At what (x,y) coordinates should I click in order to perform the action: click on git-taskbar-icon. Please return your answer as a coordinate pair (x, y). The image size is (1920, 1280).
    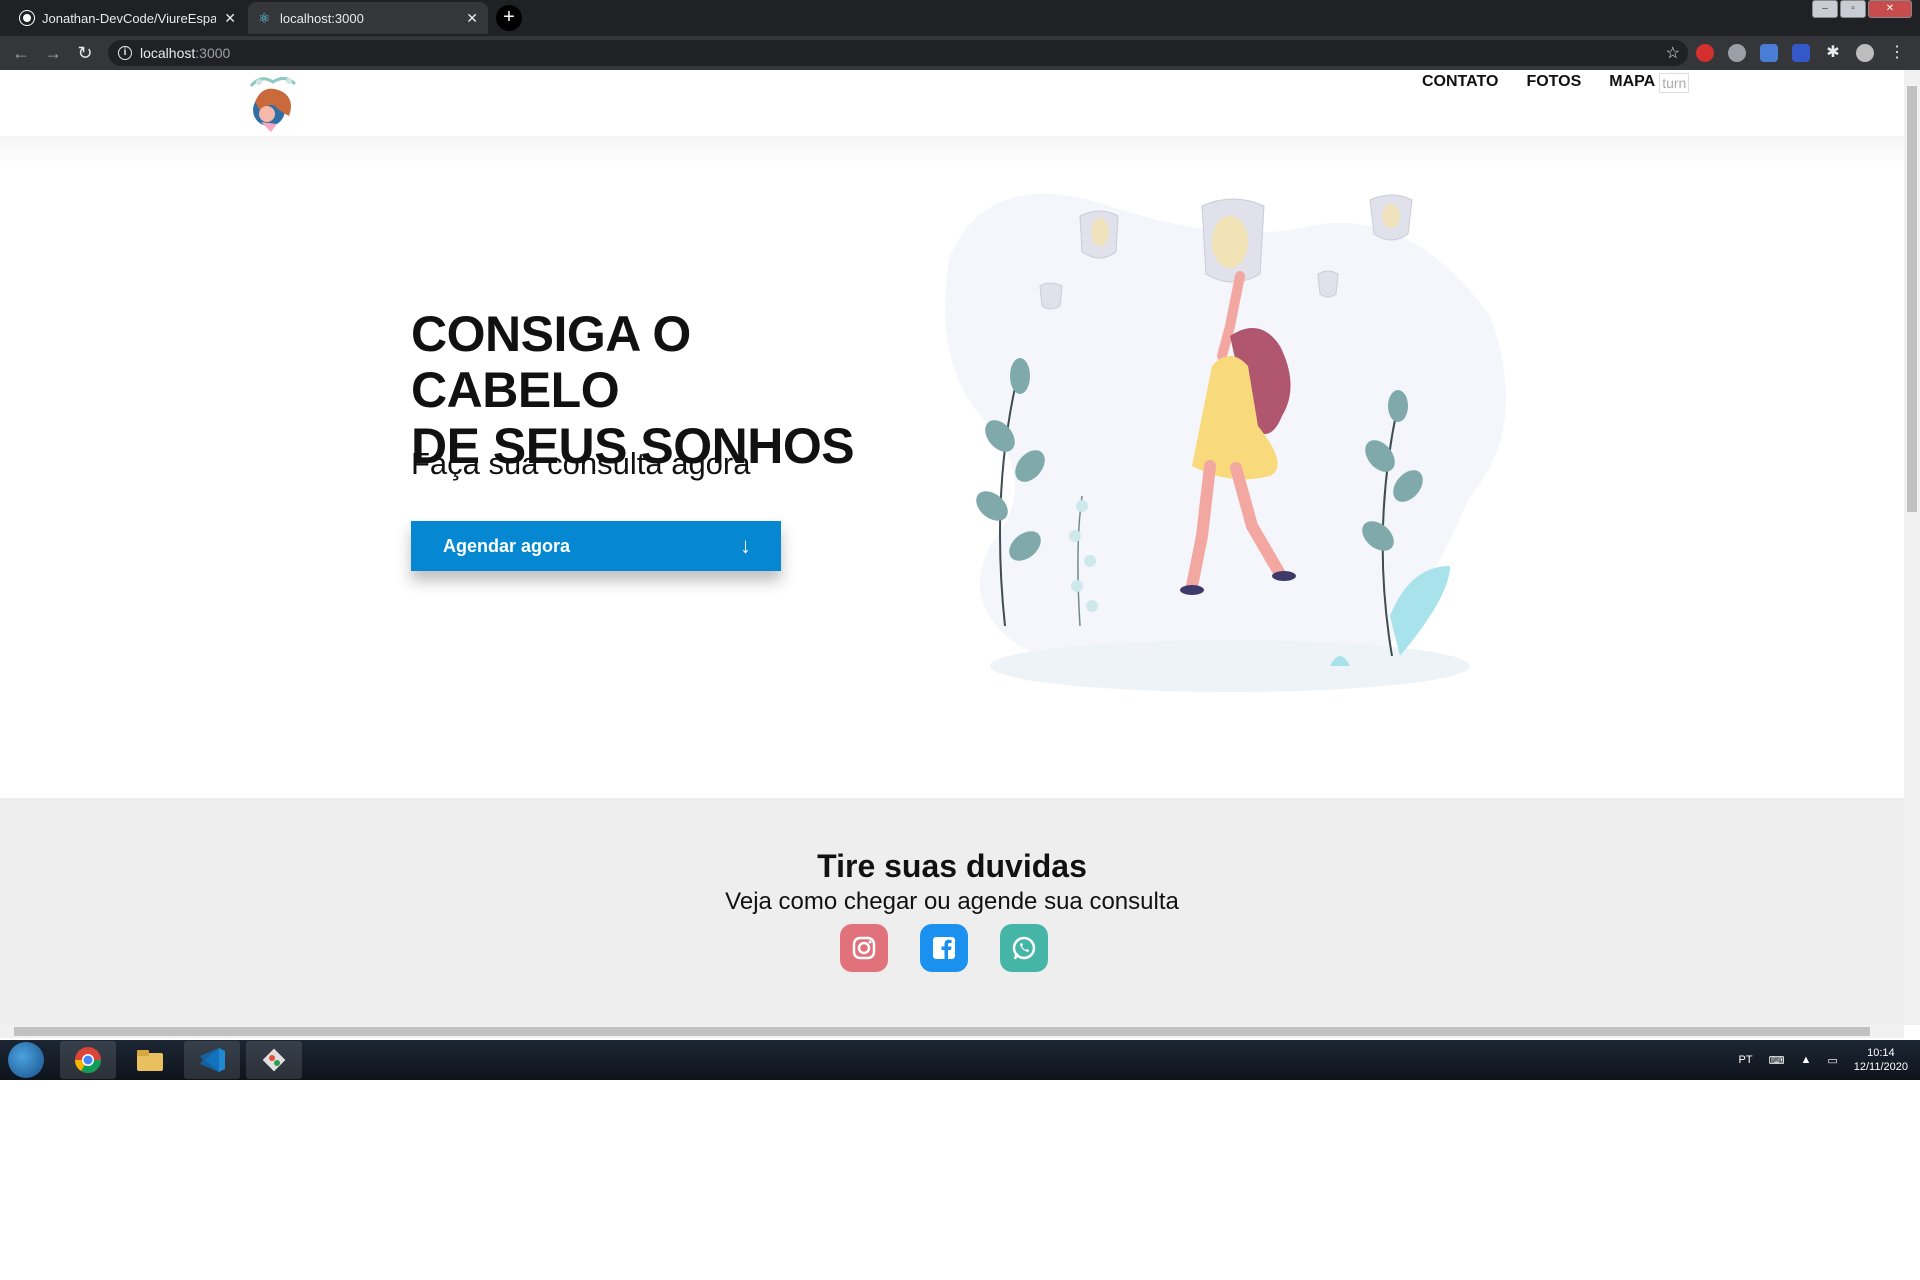
    Looking at the image, I should click on (274, 1060).